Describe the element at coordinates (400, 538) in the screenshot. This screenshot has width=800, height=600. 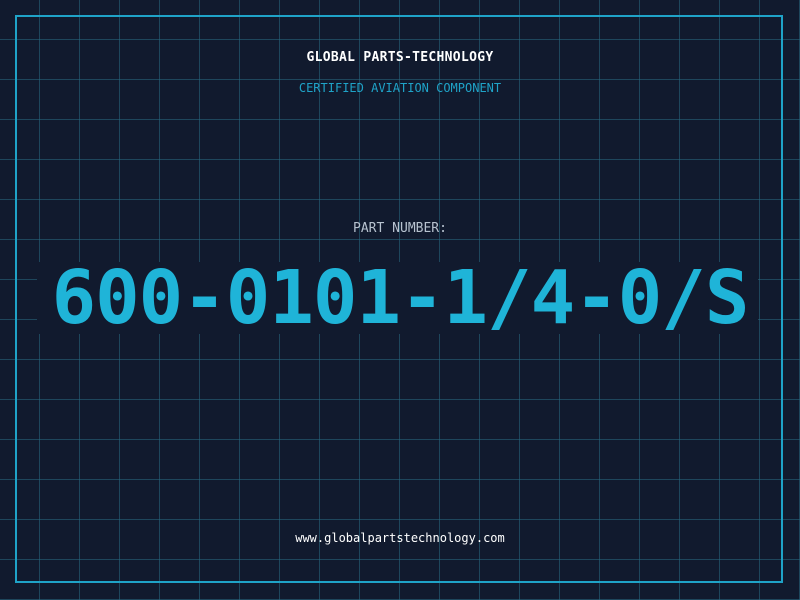
I see `website-url: www.globalpartstechnology.com` at that location.